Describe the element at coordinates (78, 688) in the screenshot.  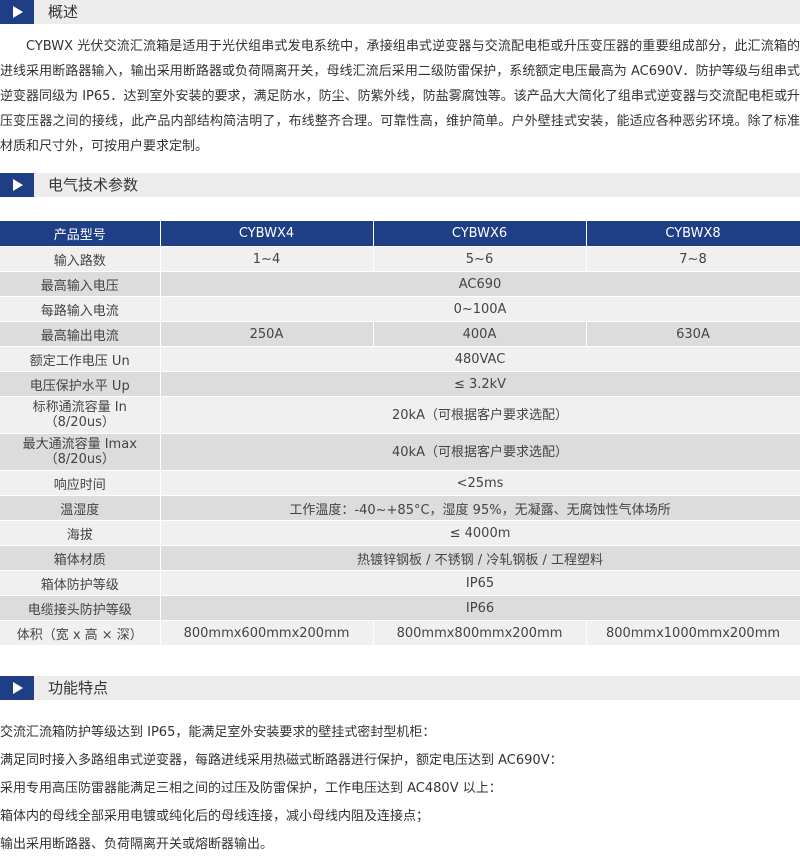
I see `section-title: 功能特点` at that location.